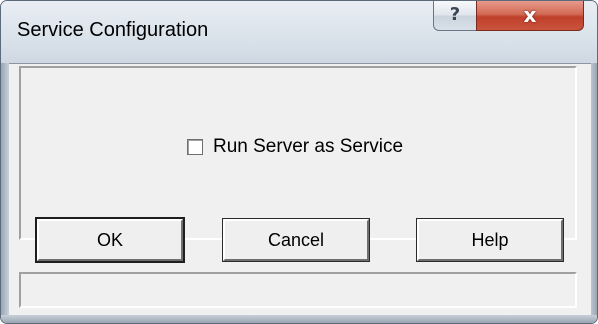 Image resolution: width=598 pixels, height=324 pixels. Describe the element at coordinates (195, 147) in the screenshot. I see `run-as-service-checkbox` at that location.